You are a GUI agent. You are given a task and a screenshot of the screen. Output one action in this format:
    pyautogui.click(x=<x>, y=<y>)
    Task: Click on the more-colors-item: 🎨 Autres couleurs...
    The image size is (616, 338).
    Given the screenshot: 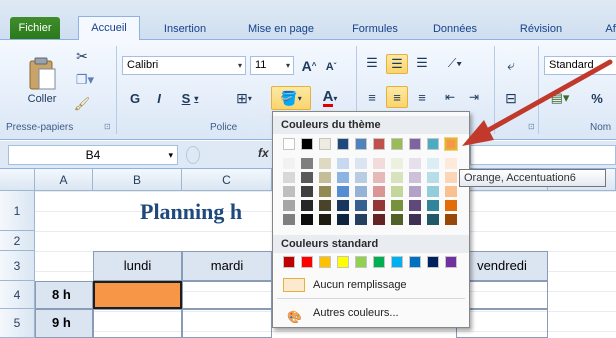 What is the action you would take?
    pyautogui.click(x=371, y=313)
    